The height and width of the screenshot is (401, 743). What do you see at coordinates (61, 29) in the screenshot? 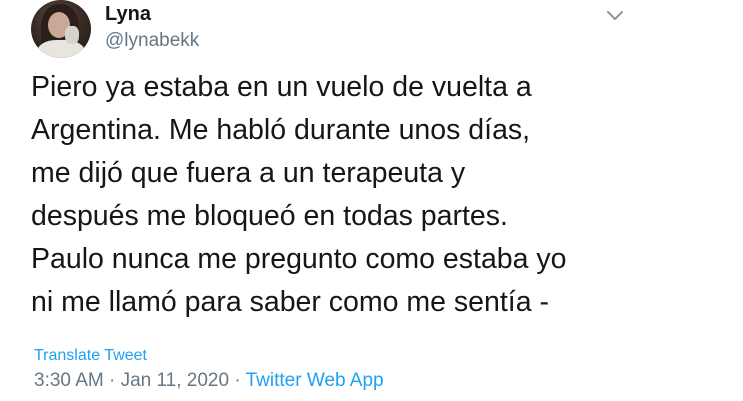
I see `avatar` at bounding box center [61, 29].